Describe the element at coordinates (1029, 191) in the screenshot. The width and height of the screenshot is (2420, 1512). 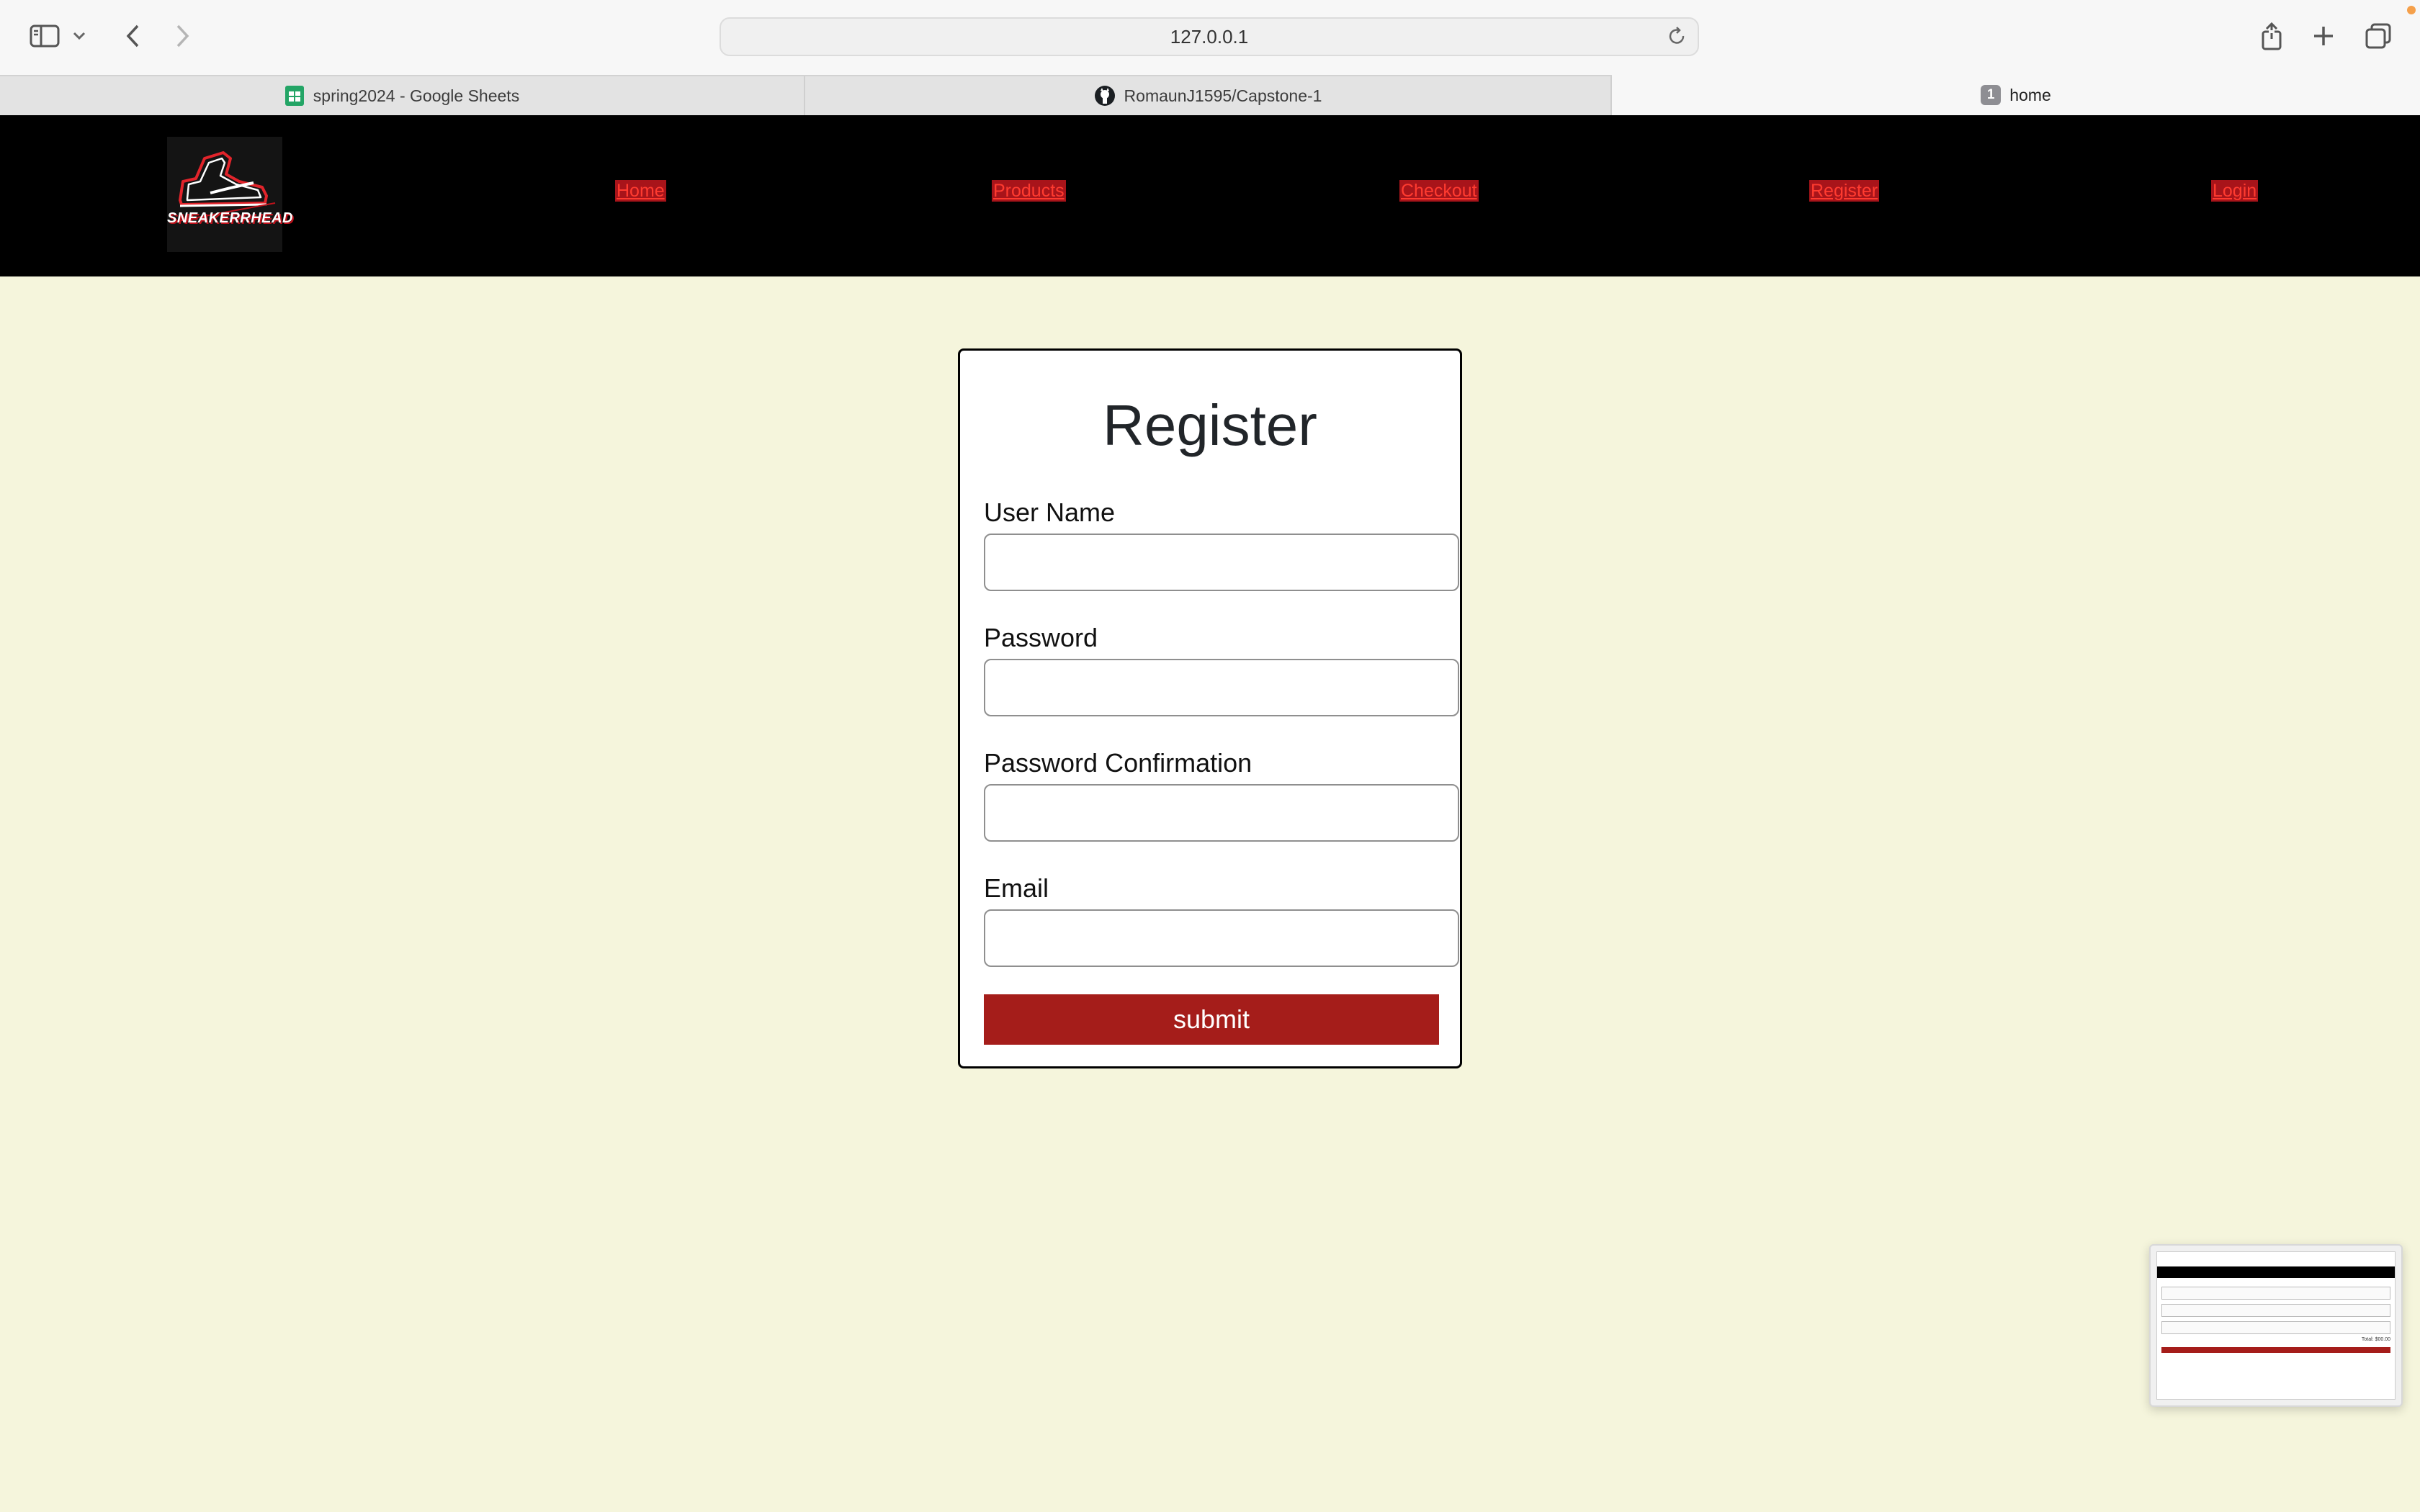
I see `nav-products-link: Products` at that location.